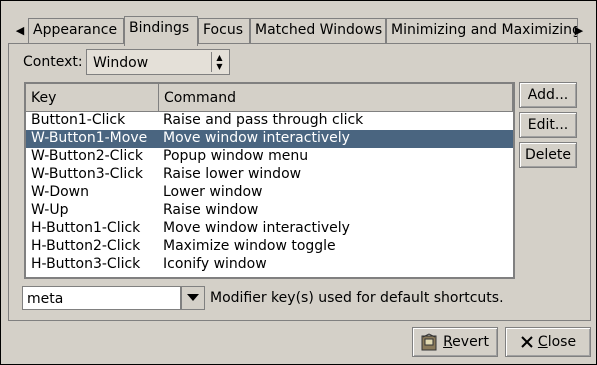 The image size is (597, 365). I want to click on revert-label: Revert, so click(466, 342).